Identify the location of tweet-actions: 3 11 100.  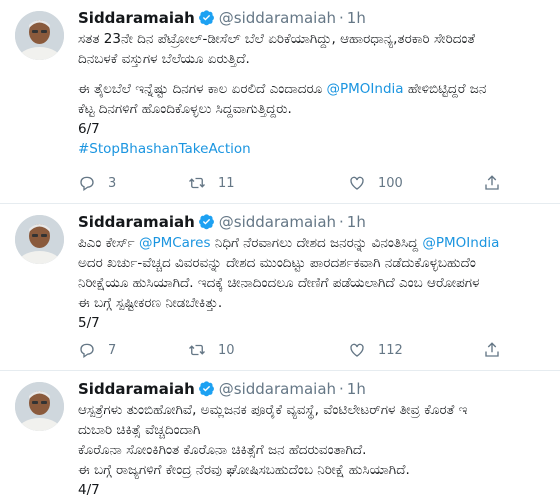
(313, 183).